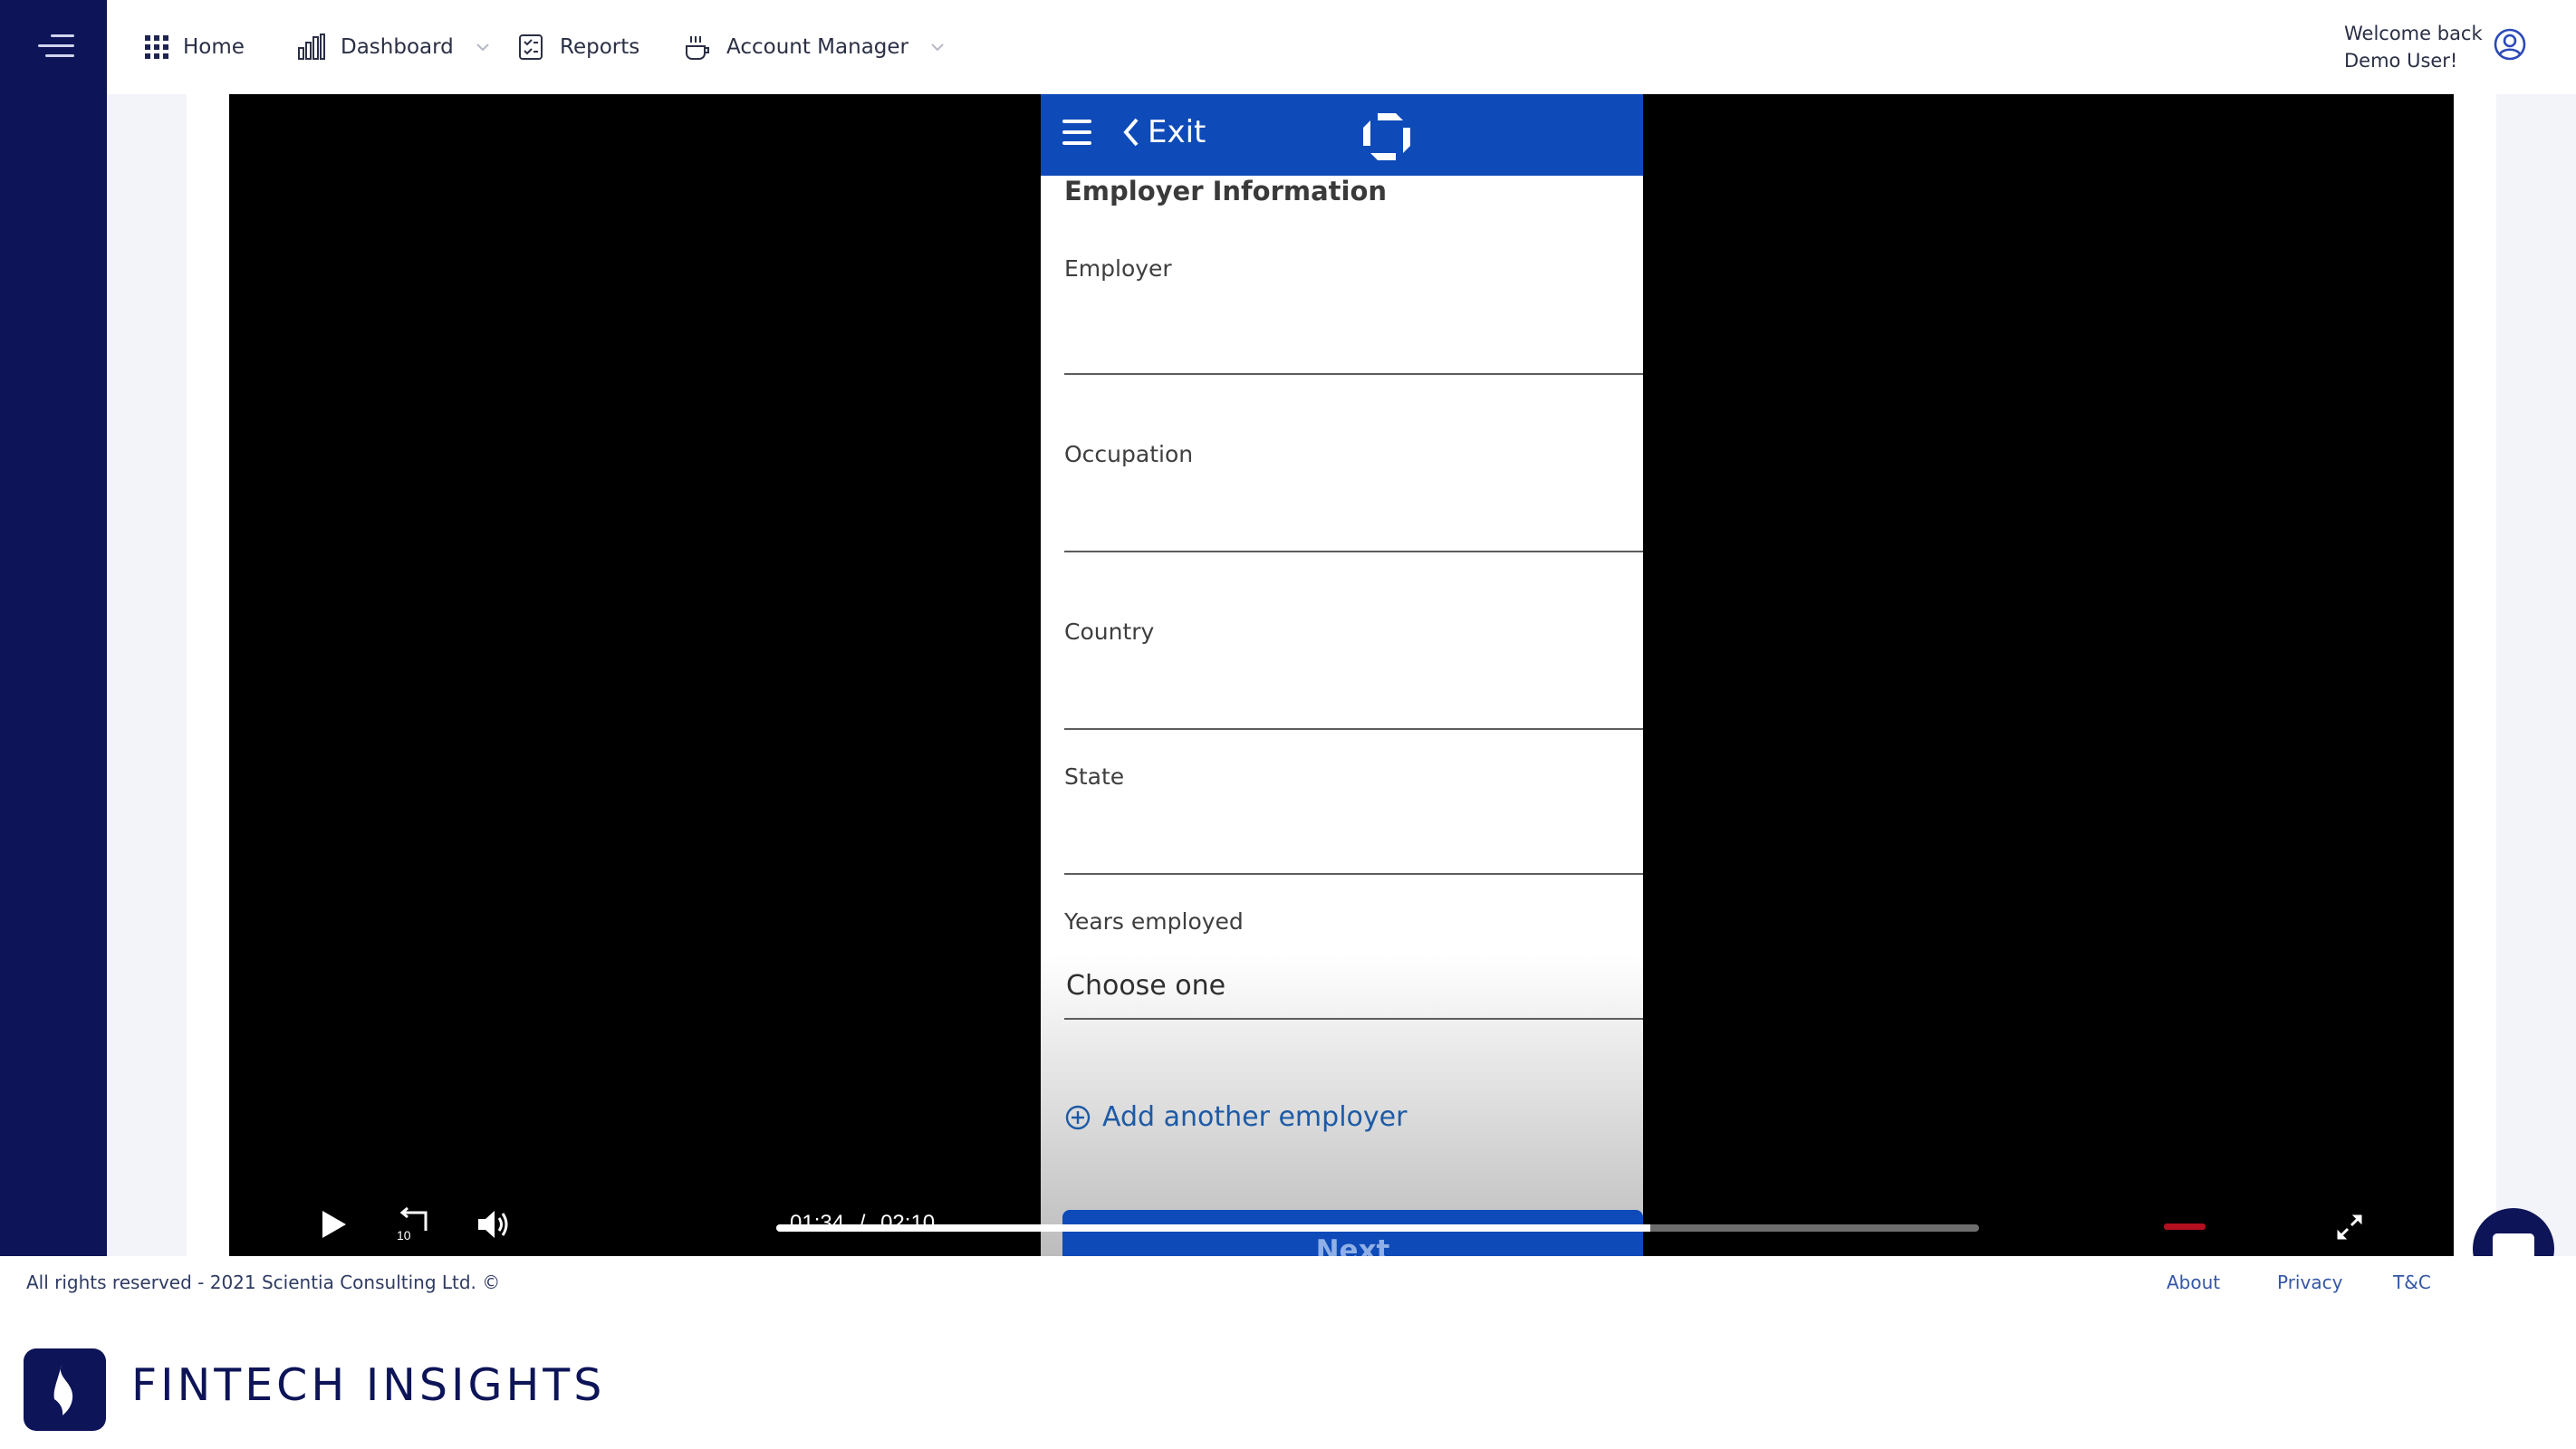  I want to click on nav-reports: Reports, so click(578, 47).